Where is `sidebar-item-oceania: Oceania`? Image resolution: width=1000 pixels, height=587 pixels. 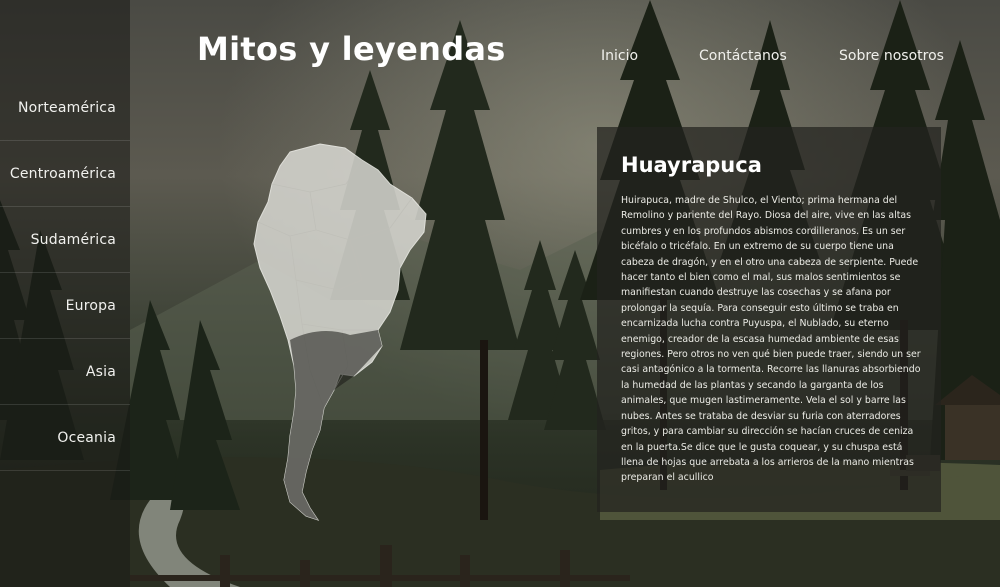 sidebar-item-oceania: Oceania is located at coordinates (65, 438).